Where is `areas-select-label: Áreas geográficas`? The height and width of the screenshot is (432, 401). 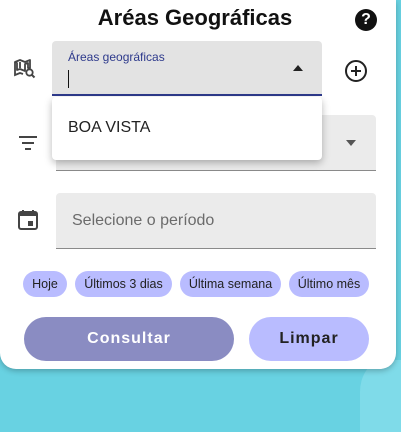 areas-select-label: Áreas geográficas is located at coordinates (116, 57).